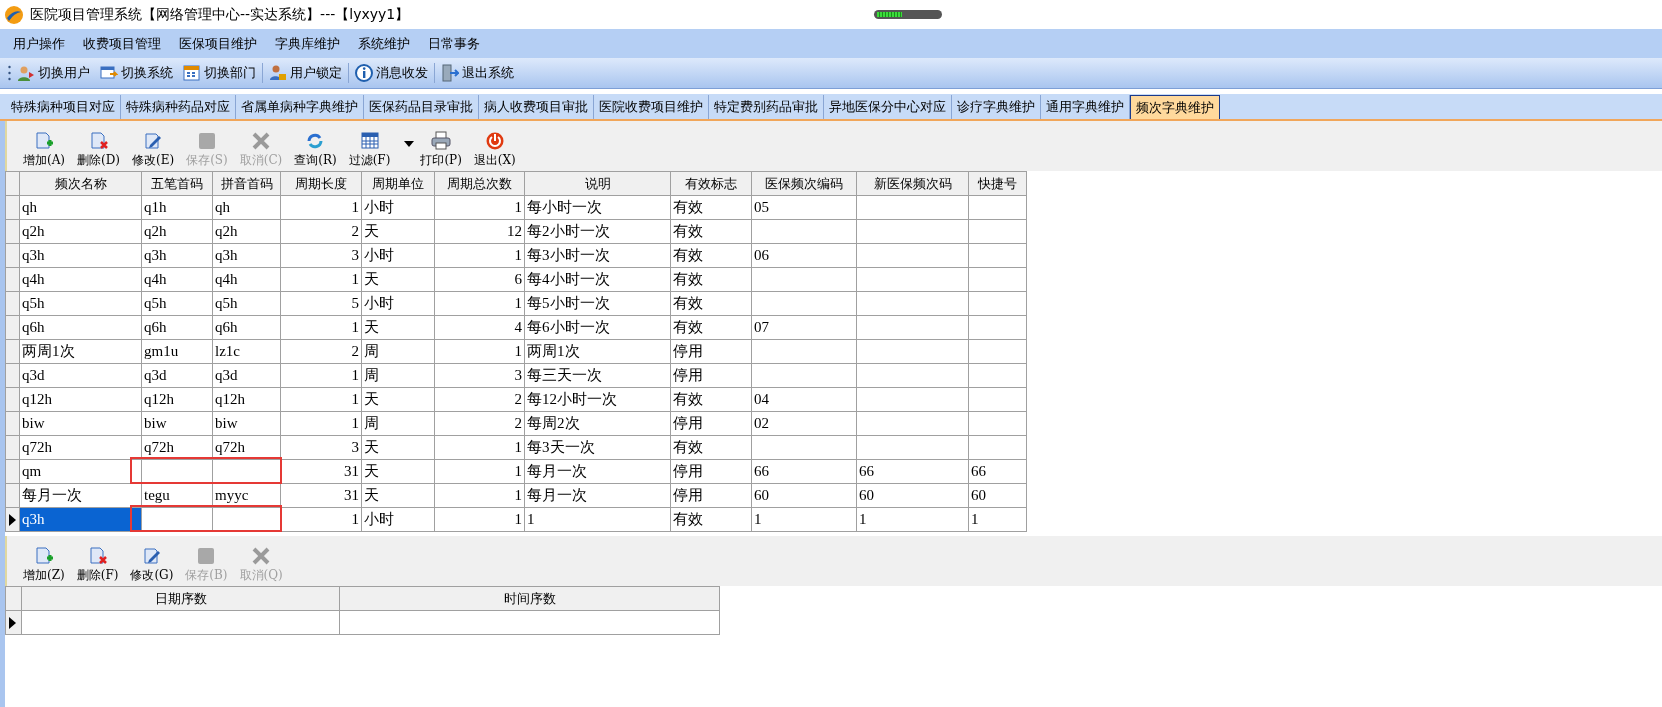  What do you see at coordinates (122, 43) in the screenshot?
I see `menu-item: 收费项目管理` at bounding box center [122, 43].